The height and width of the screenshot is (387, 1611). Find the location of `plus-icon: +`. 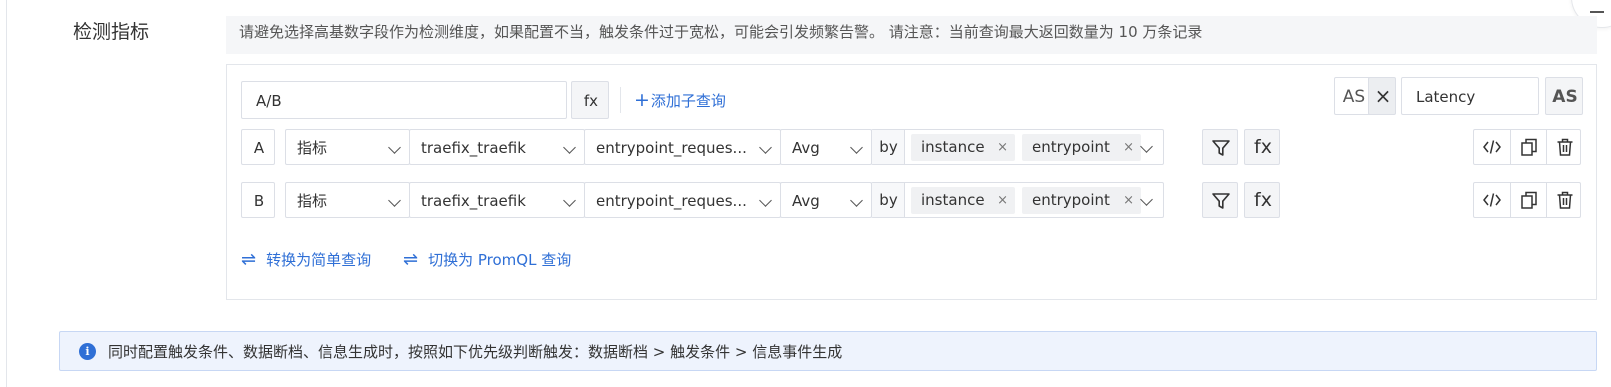

plus-icon: + is located at coordinates (642, 100).